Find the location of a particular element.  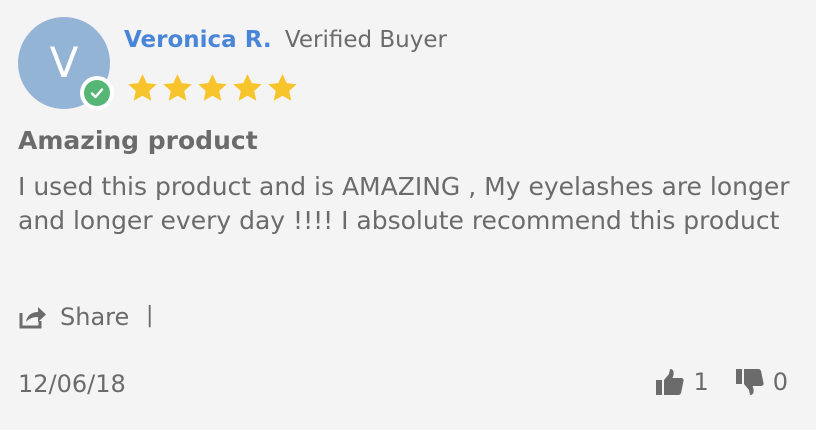

reviewer-name: Veronica R. is located at coordinates (198, 40).